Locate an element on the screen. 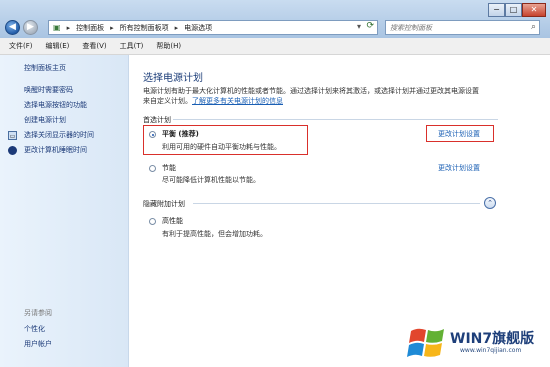  maximize-button: □ is located at coordinates (513, 10).